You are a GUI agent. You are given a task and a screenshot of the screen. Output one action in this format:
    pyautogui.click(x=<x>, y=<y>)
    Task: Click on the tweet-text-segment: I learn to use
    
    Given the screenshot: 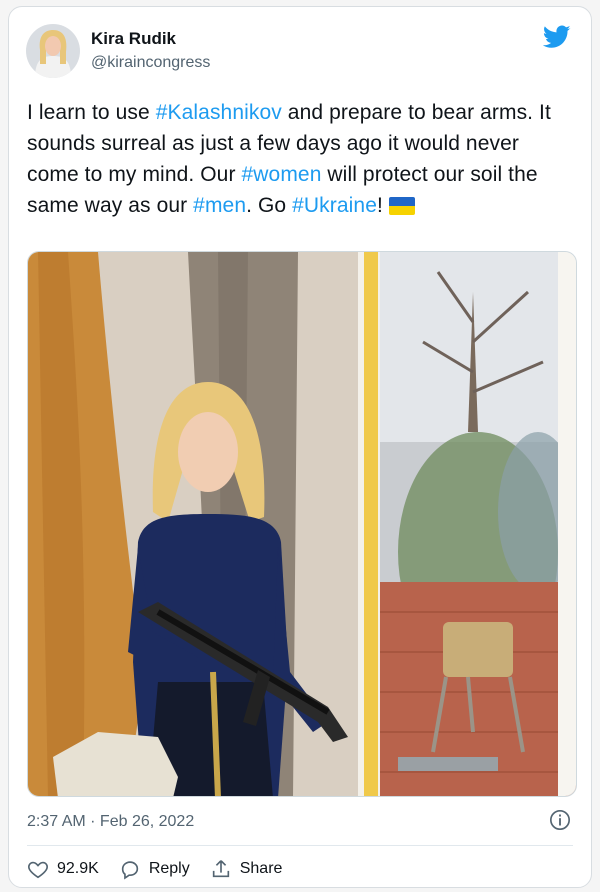 What is the action you would take?
    pyautogui.click(x=91, y=112)
    